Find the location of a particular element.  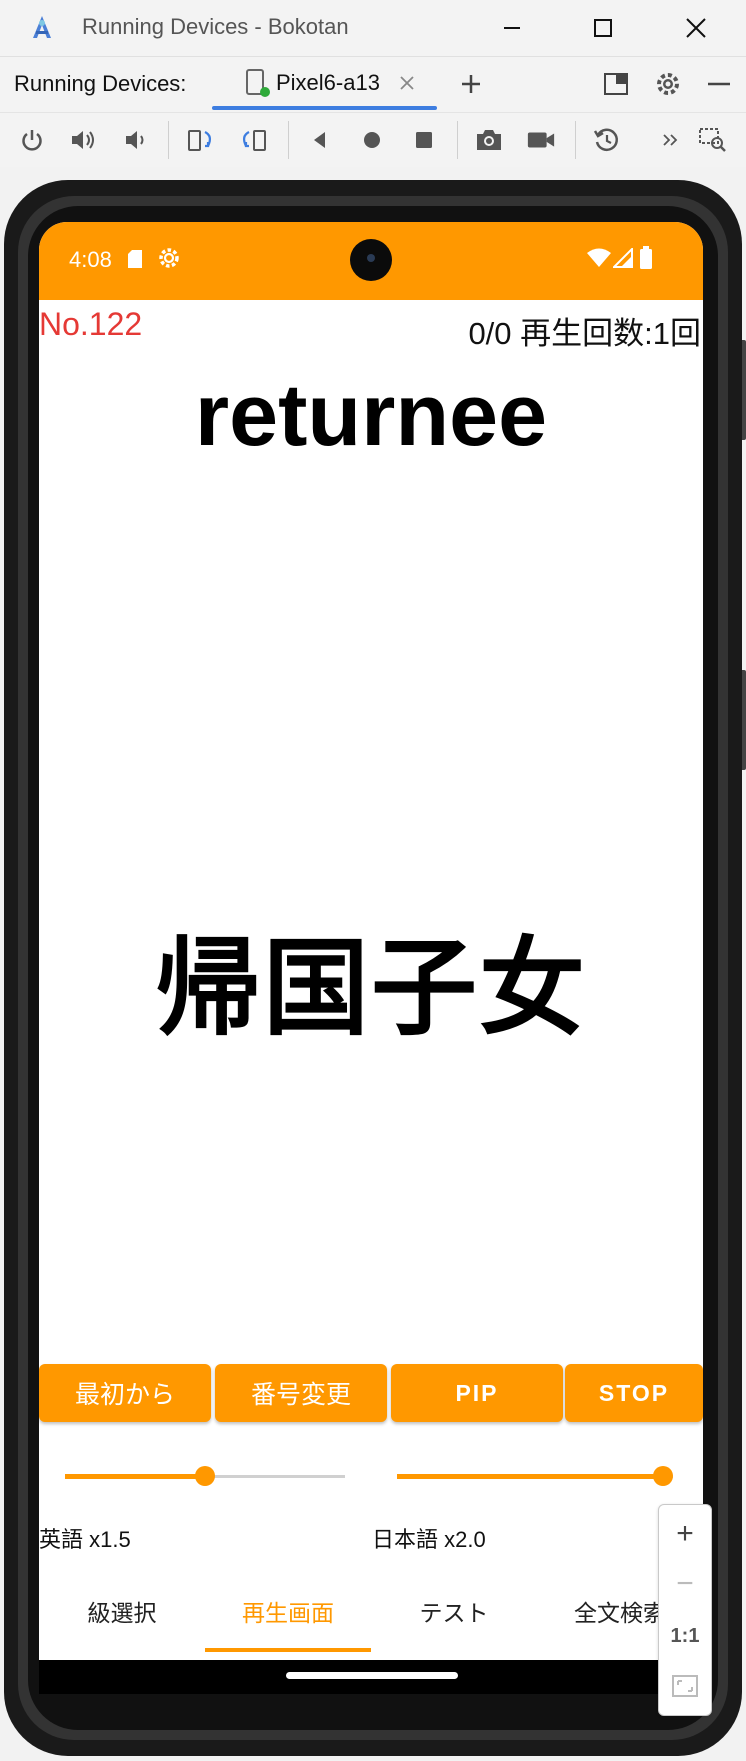

status-time: 4:08 is located at coordinates (90, 259).